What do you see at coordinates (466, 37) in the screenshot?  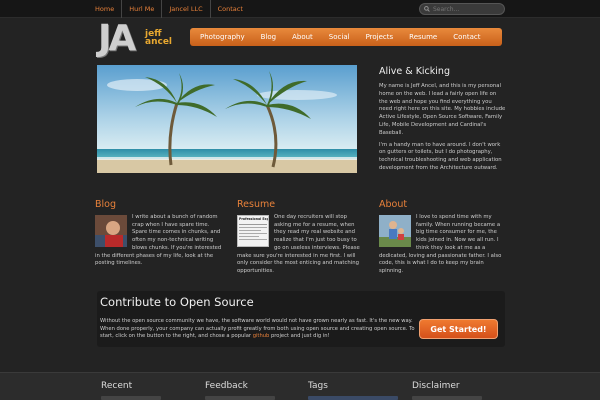 I see `nav-contact: Contact` at bounding box center [466, 37].